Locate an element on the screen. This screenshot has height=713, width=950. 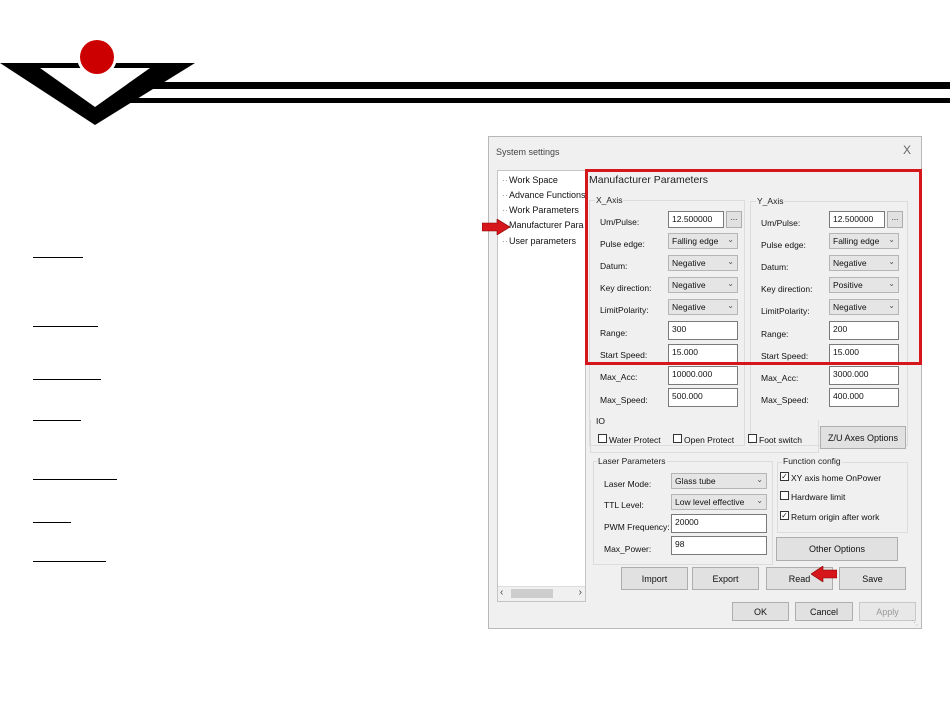
laser-parameters-title: Laser Parameters is located at coordinates (632, 461).